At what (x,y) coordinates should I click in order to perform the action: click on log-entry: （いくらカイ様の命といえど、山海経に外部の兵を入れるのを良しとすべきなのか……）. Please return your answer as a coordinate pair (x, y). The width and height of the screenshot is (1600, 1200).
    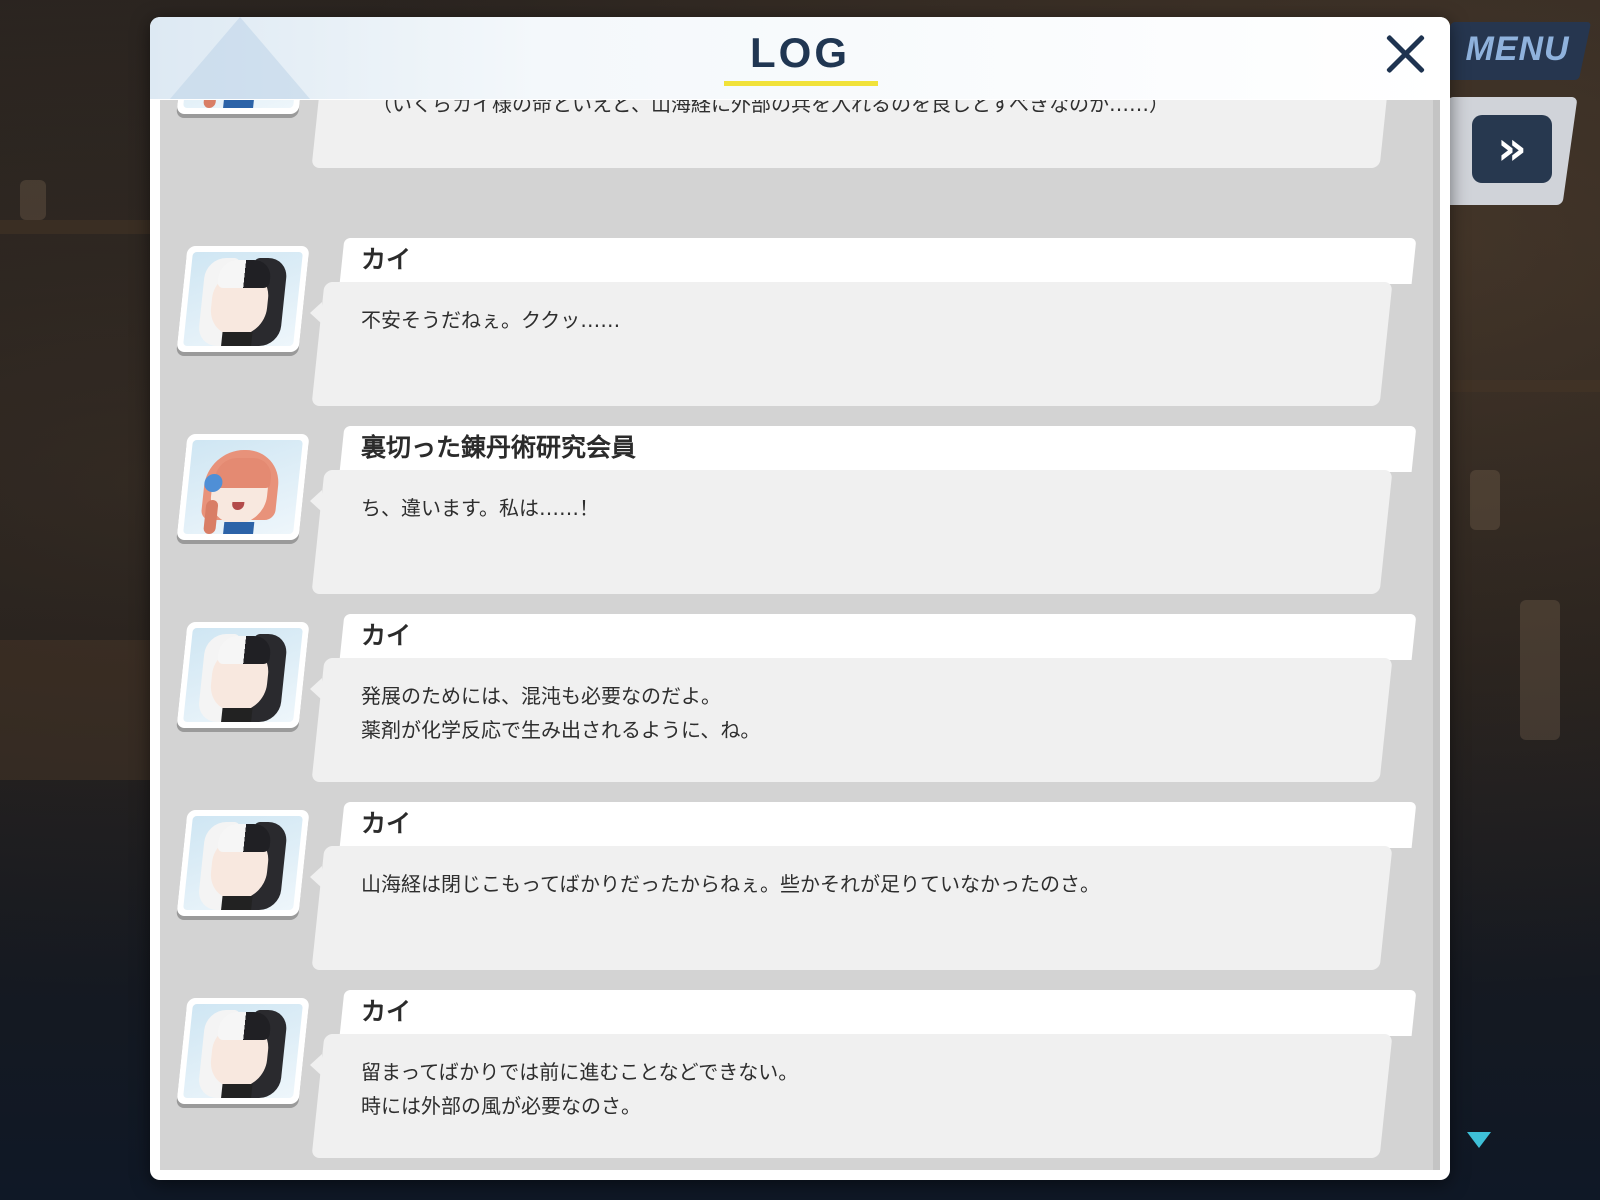
    Looking at the image, I should click on (800, 142).